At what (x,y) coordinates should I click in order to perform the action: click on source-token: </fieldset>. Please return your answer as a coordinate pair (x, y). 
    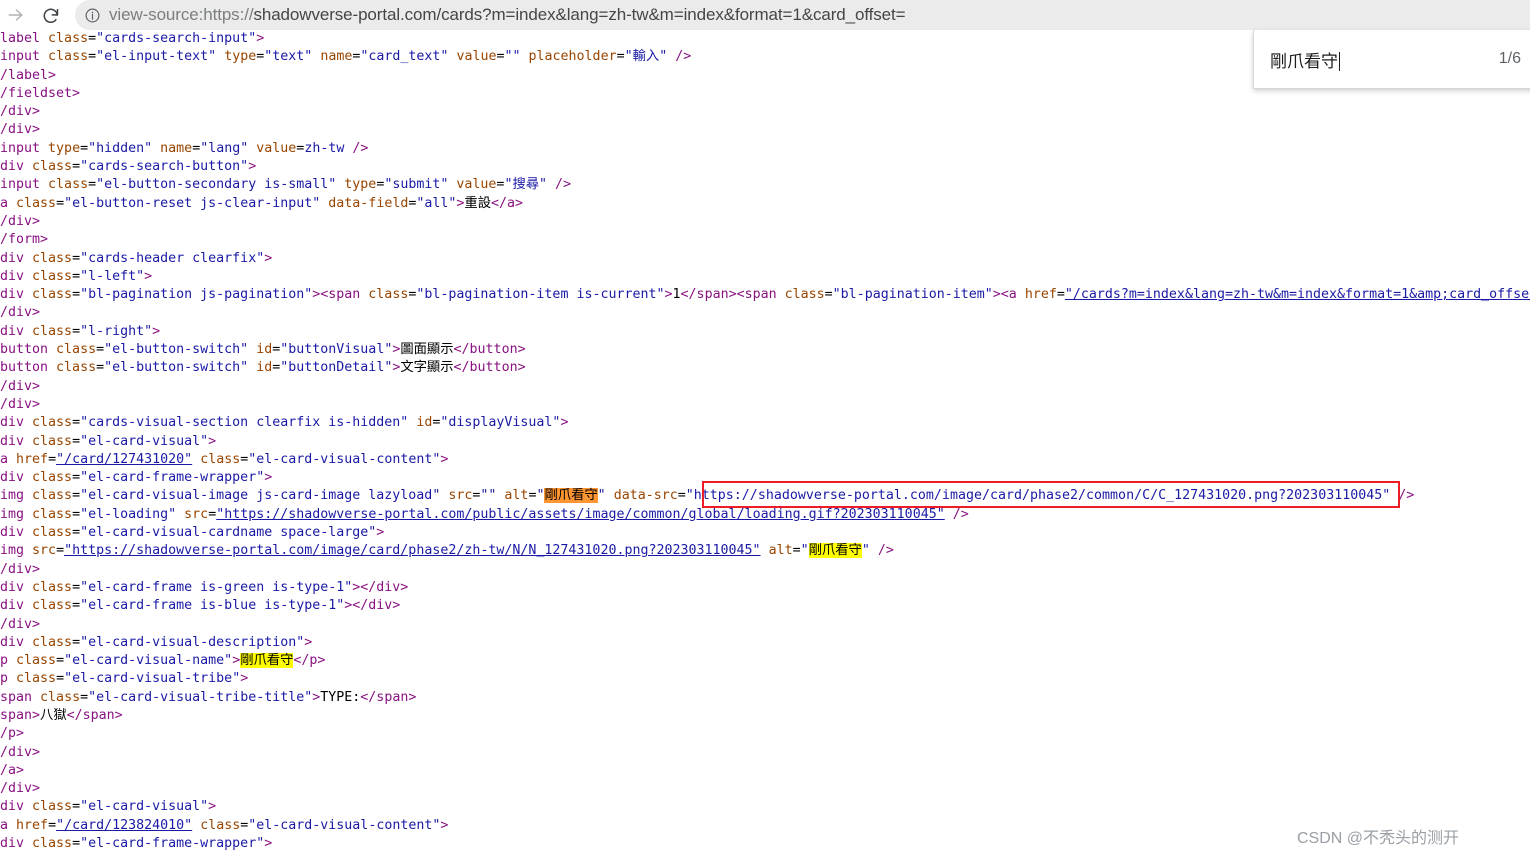
    Looking at the image, I should click on (40, 93).